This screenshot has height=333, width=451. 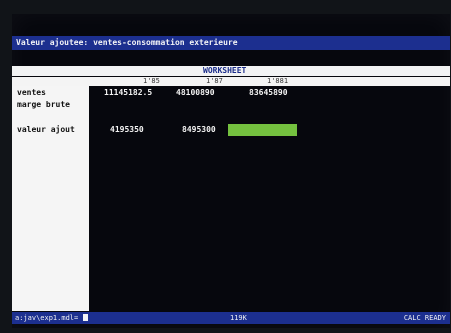 I want to click on row-label-column, so click(x=50, y=198).